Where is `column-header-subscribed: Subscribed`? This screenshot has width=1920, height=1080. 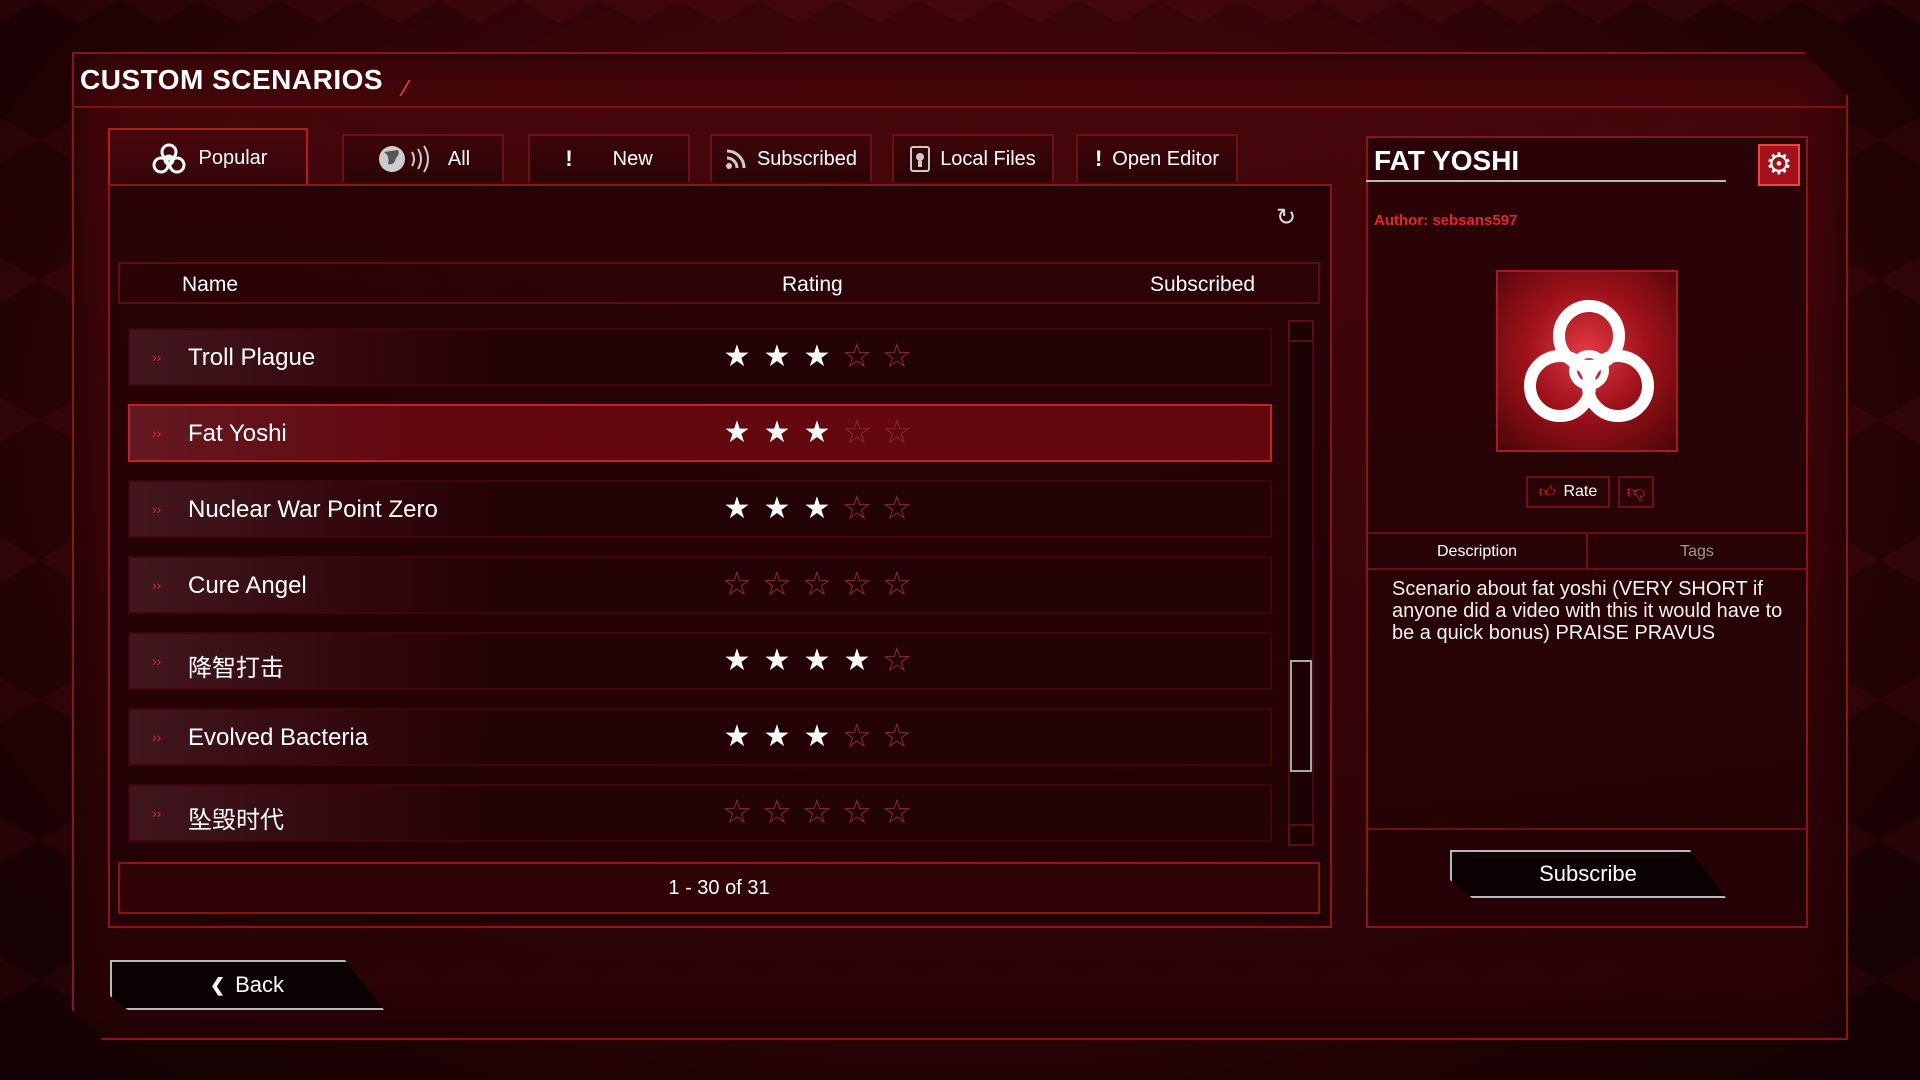
column-header-subscribed: Subscribed is located at coordinates (1202, 285).